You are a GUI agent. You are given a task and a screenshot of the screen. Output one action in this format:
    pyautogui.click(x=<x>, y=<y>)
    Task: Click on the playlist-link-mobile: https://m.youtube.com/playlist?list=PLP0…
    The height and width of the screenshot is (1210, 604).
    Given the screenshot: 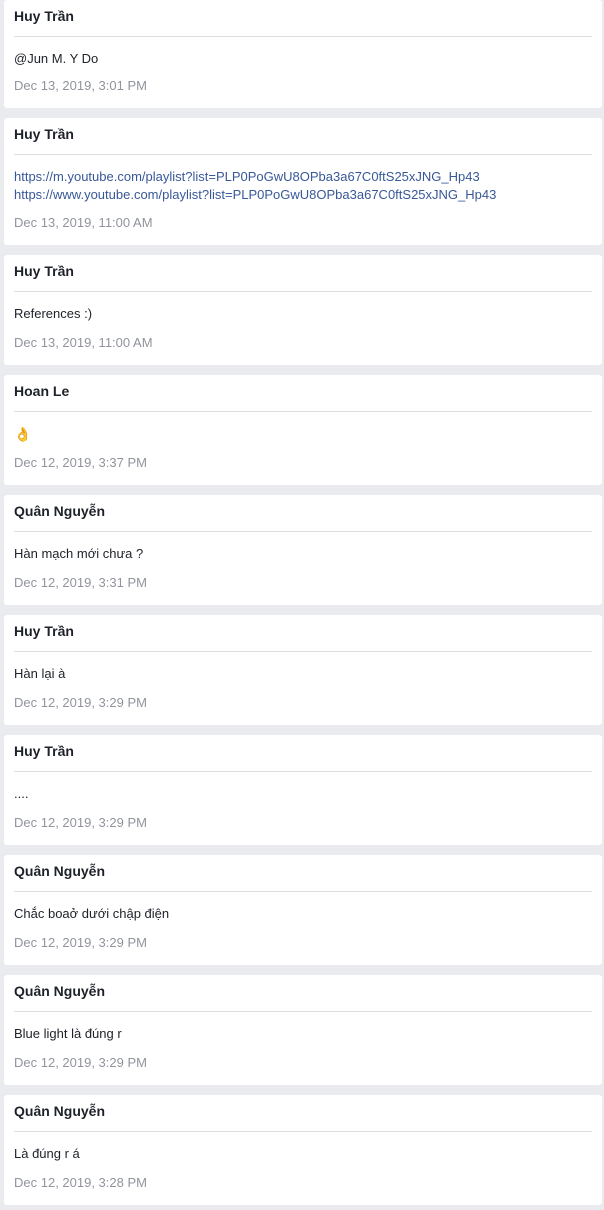 What is the action you would take?
    pyautogui.click(x=255, y=177)
    